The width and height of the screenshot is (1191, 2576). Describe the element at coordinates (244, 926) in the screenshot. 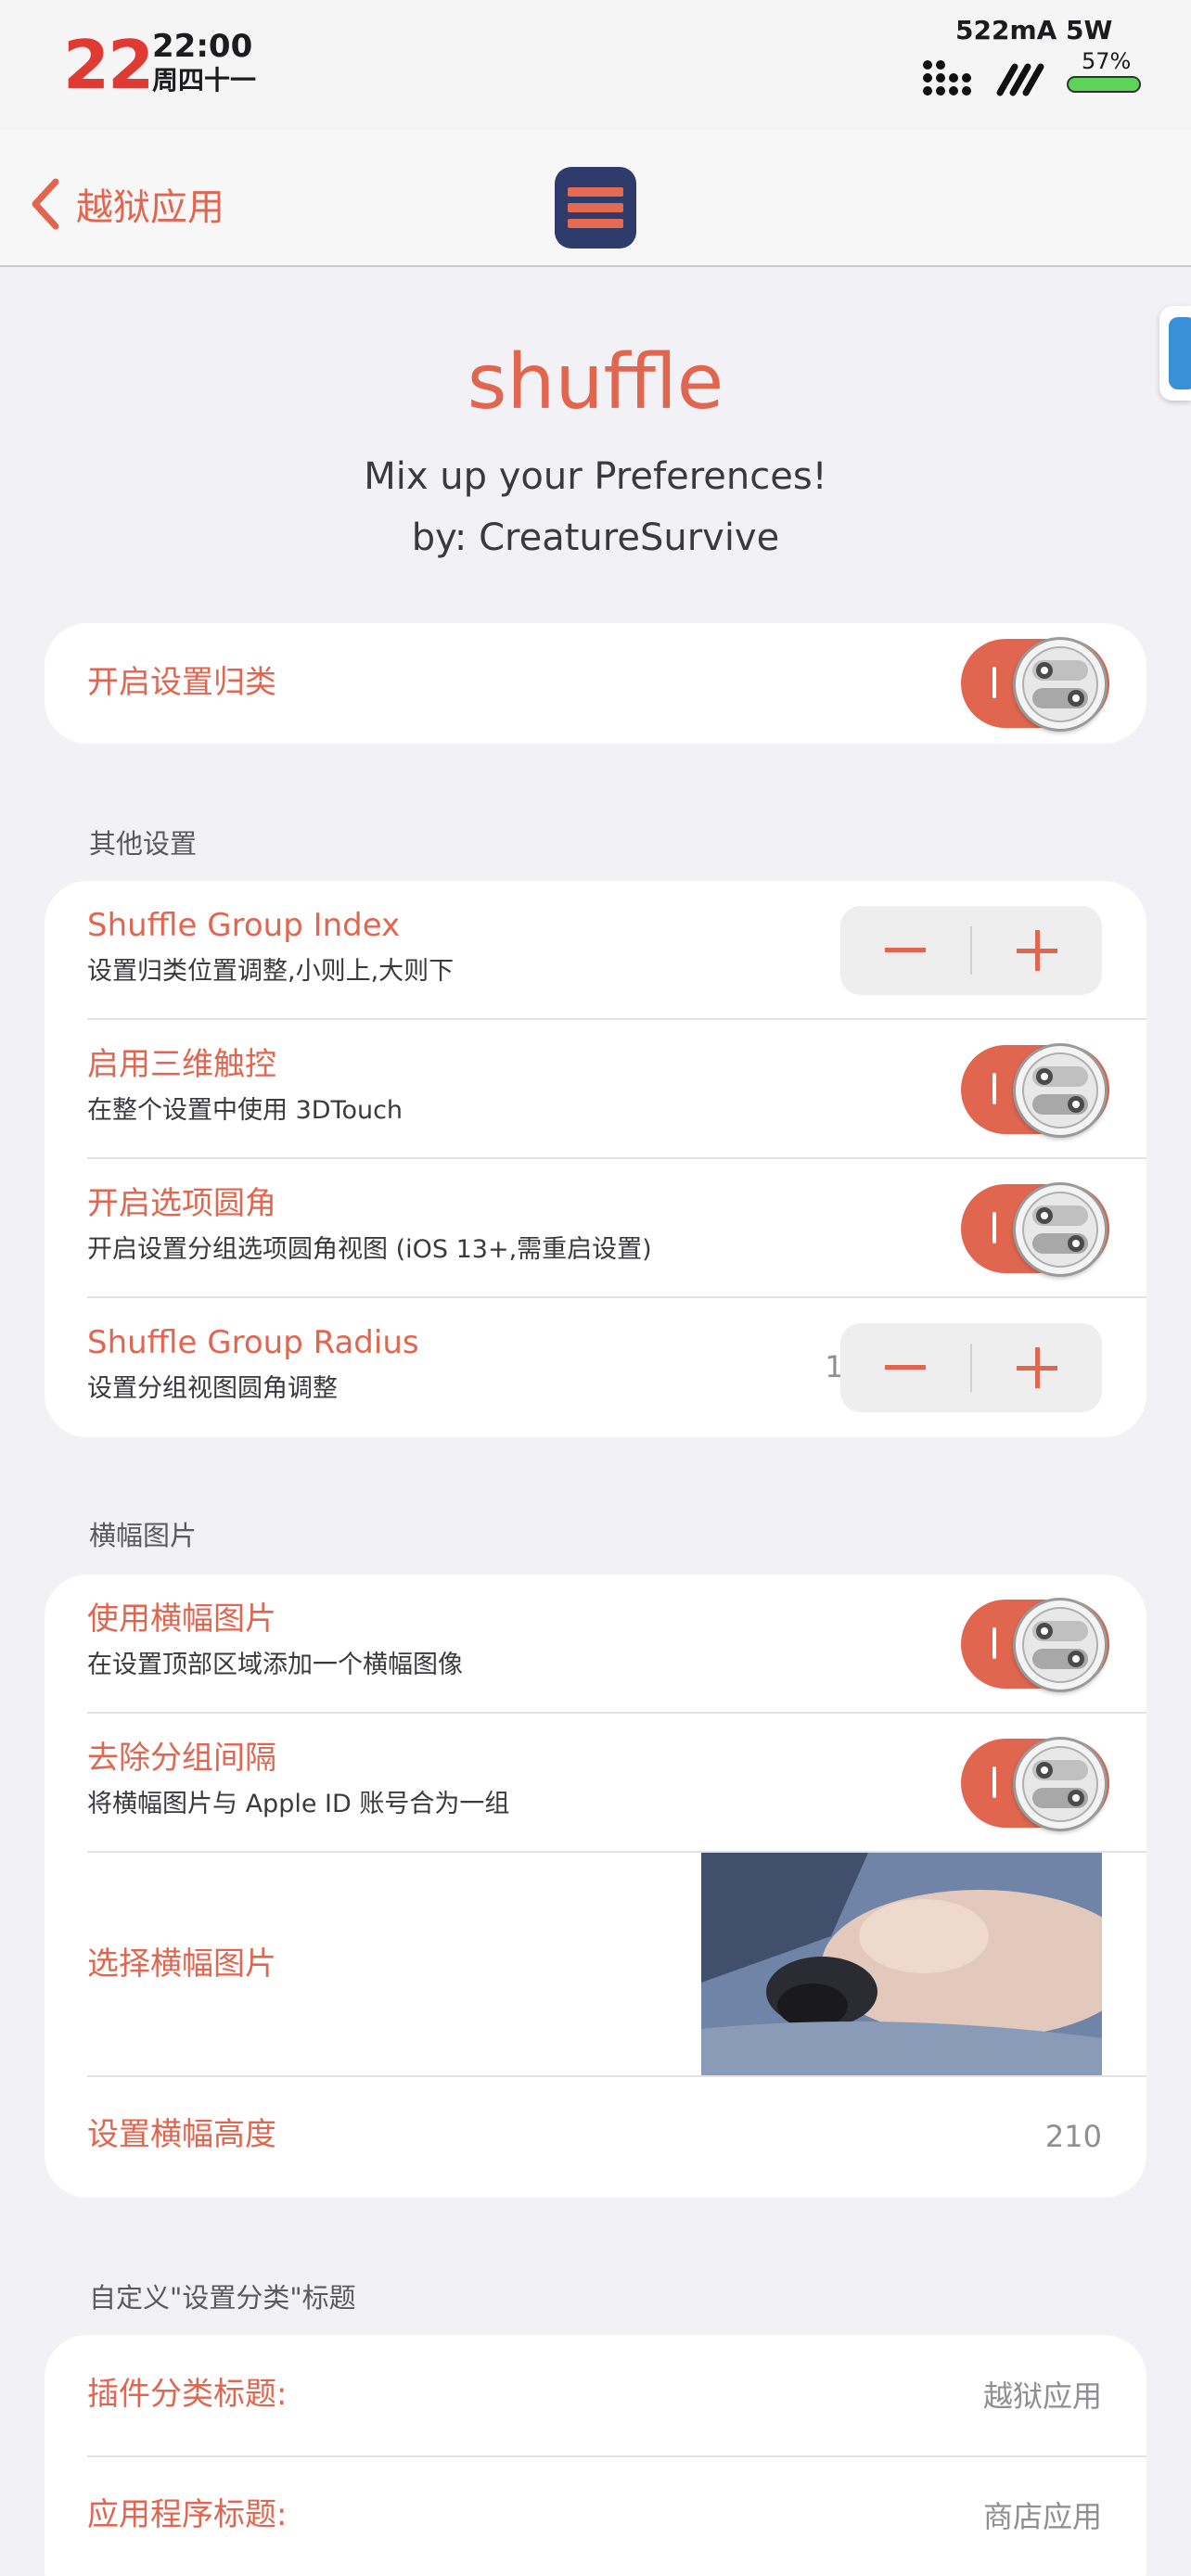

I see `group-index-title: Shuffle Group Index` at that location.